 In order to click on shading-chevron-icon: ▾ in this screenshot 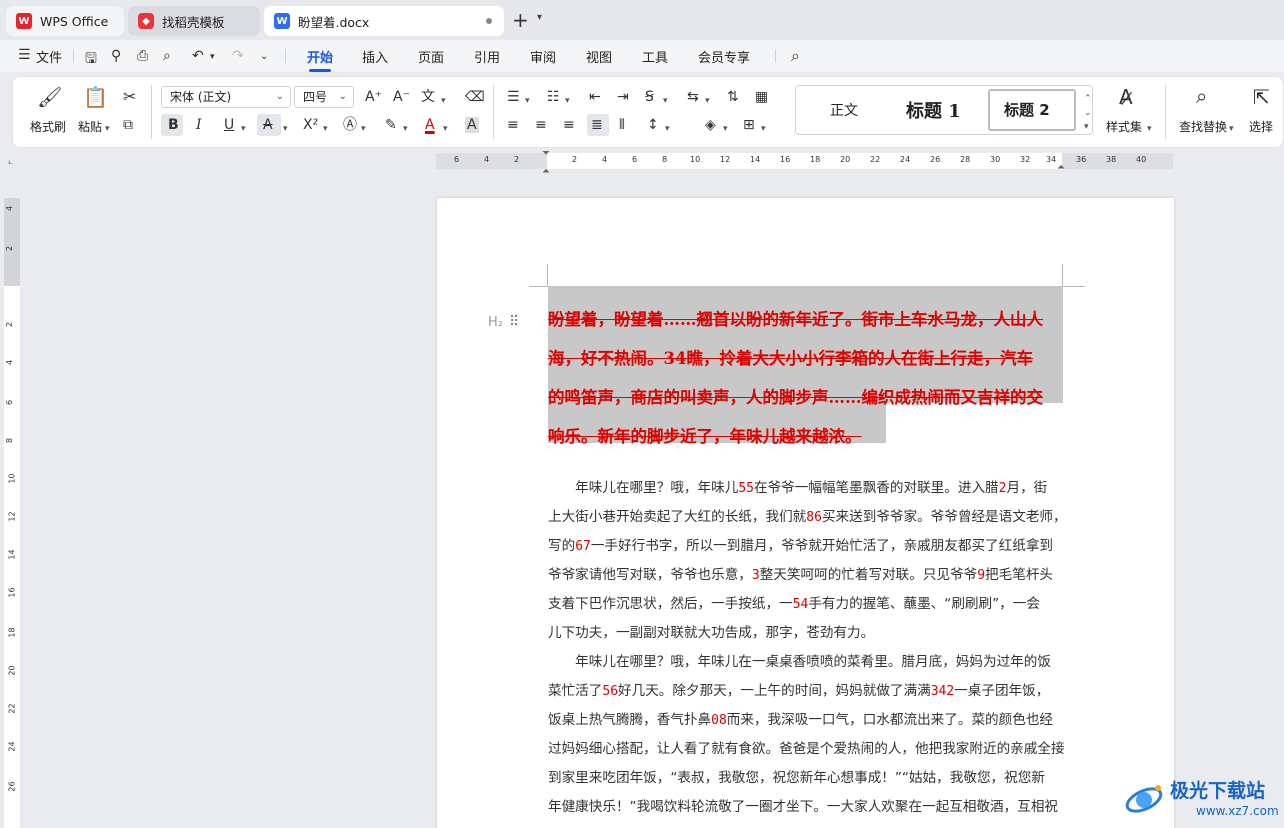, I will do `click(725, 129)`.